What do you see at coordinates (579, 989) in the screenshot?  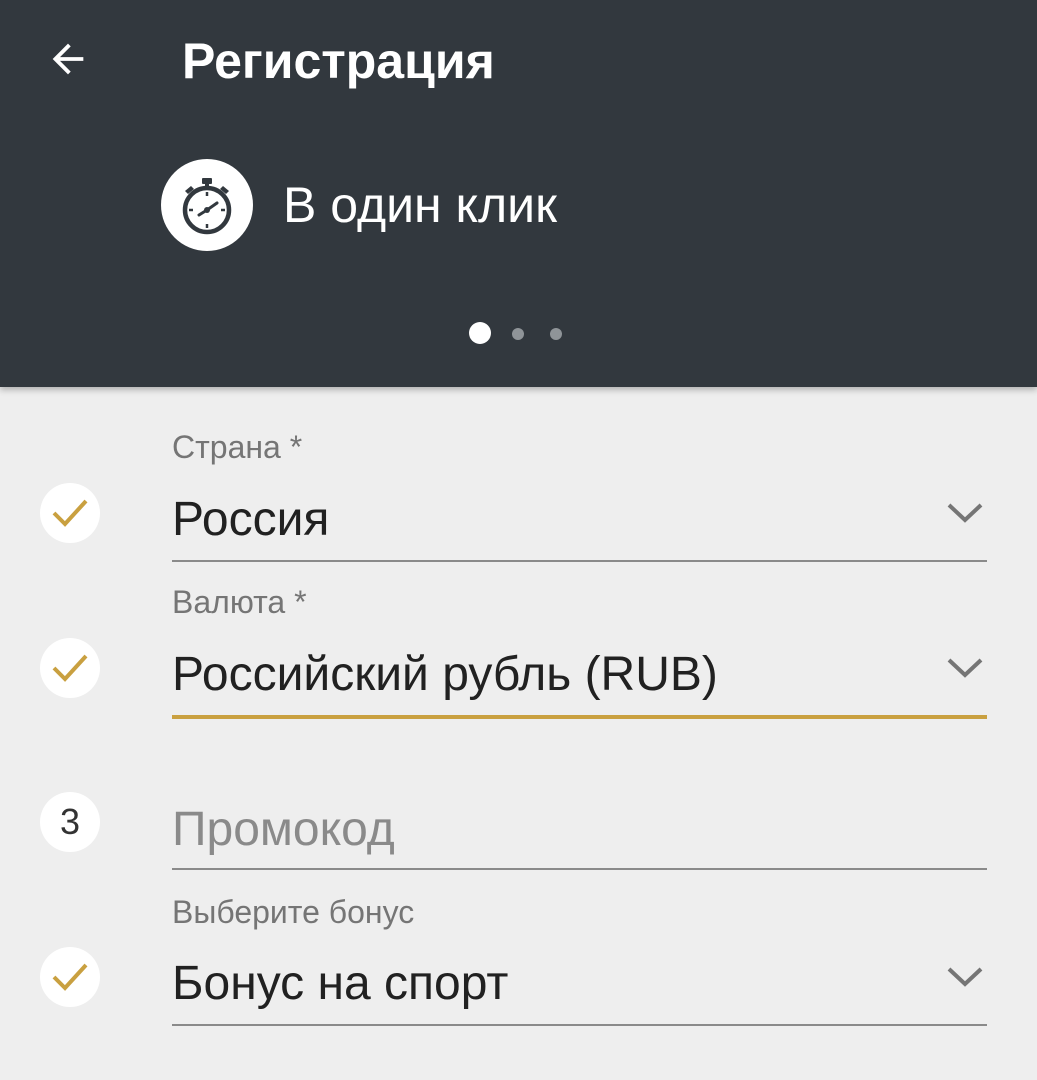 I see `bonus-select: Бонус на спорт` at bounding box center [579, 989].